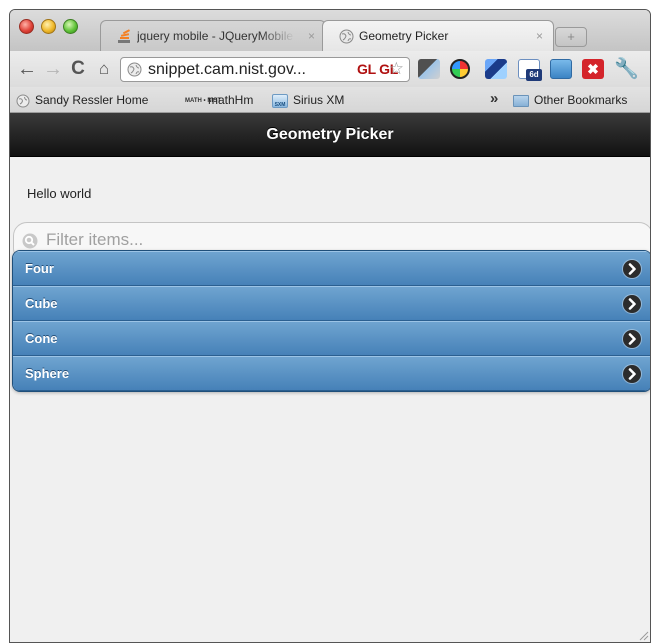 This screenshot has height=643, width=653. What do you see at coordinates (30, 241) in the screenshot?
I see `search-icon` at bounding box center [30, 241].